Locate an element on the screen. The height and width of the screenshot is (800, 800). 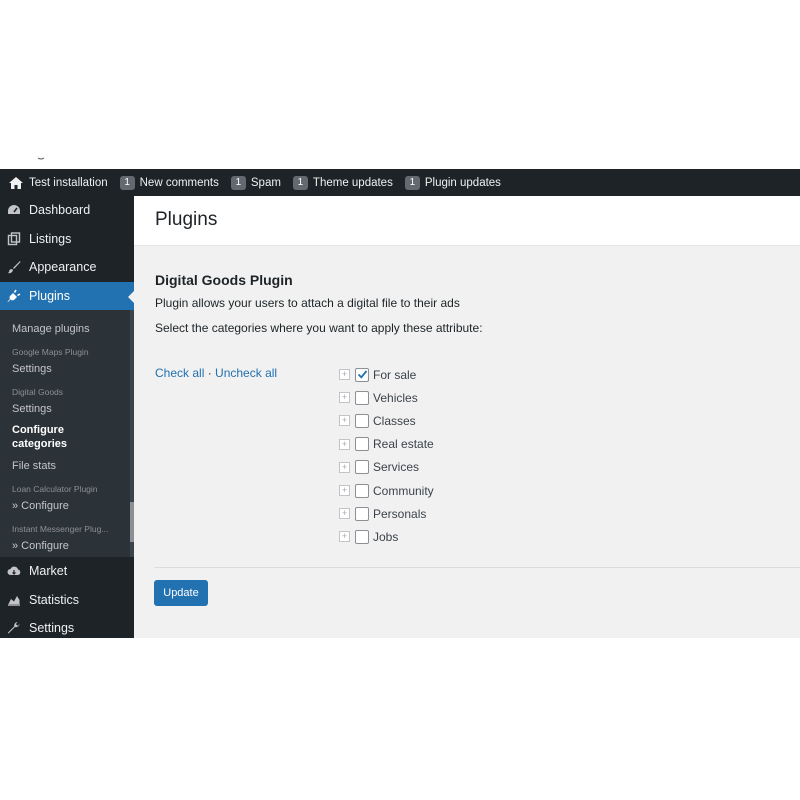
category-item: + For sale is located at coordinates (386, 374).